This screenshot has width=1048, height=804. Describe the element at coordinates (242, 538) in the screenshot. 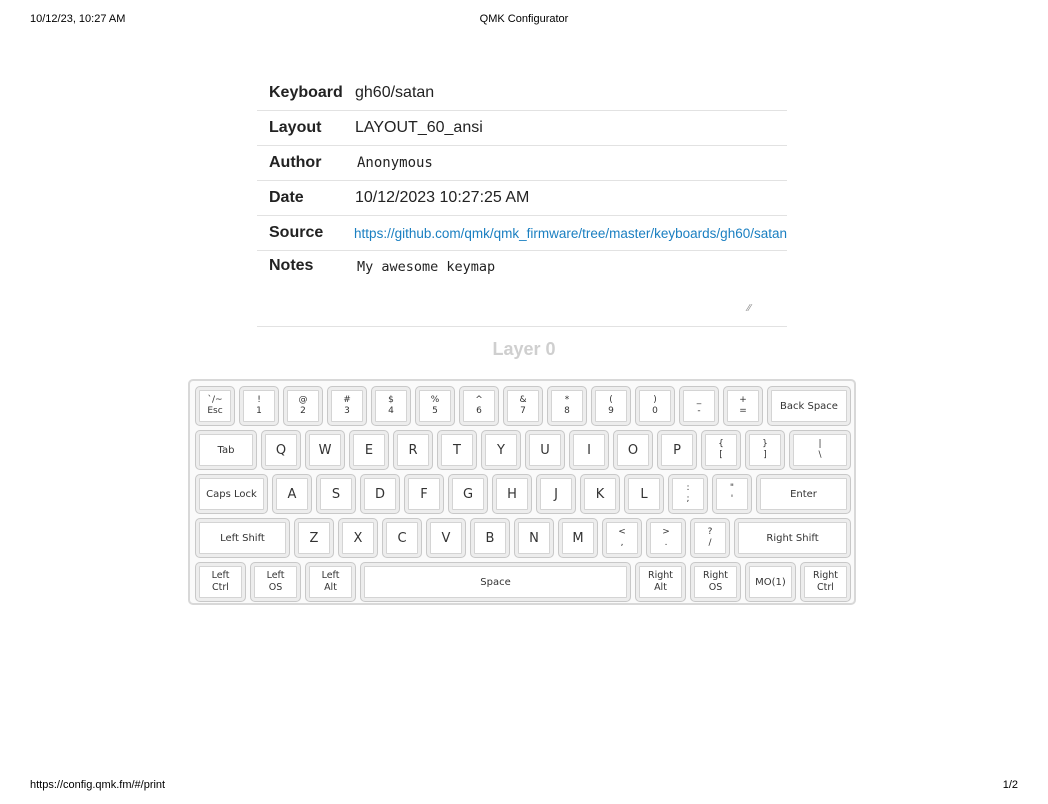

I see `key-left-shift: Left Shift` at that location.